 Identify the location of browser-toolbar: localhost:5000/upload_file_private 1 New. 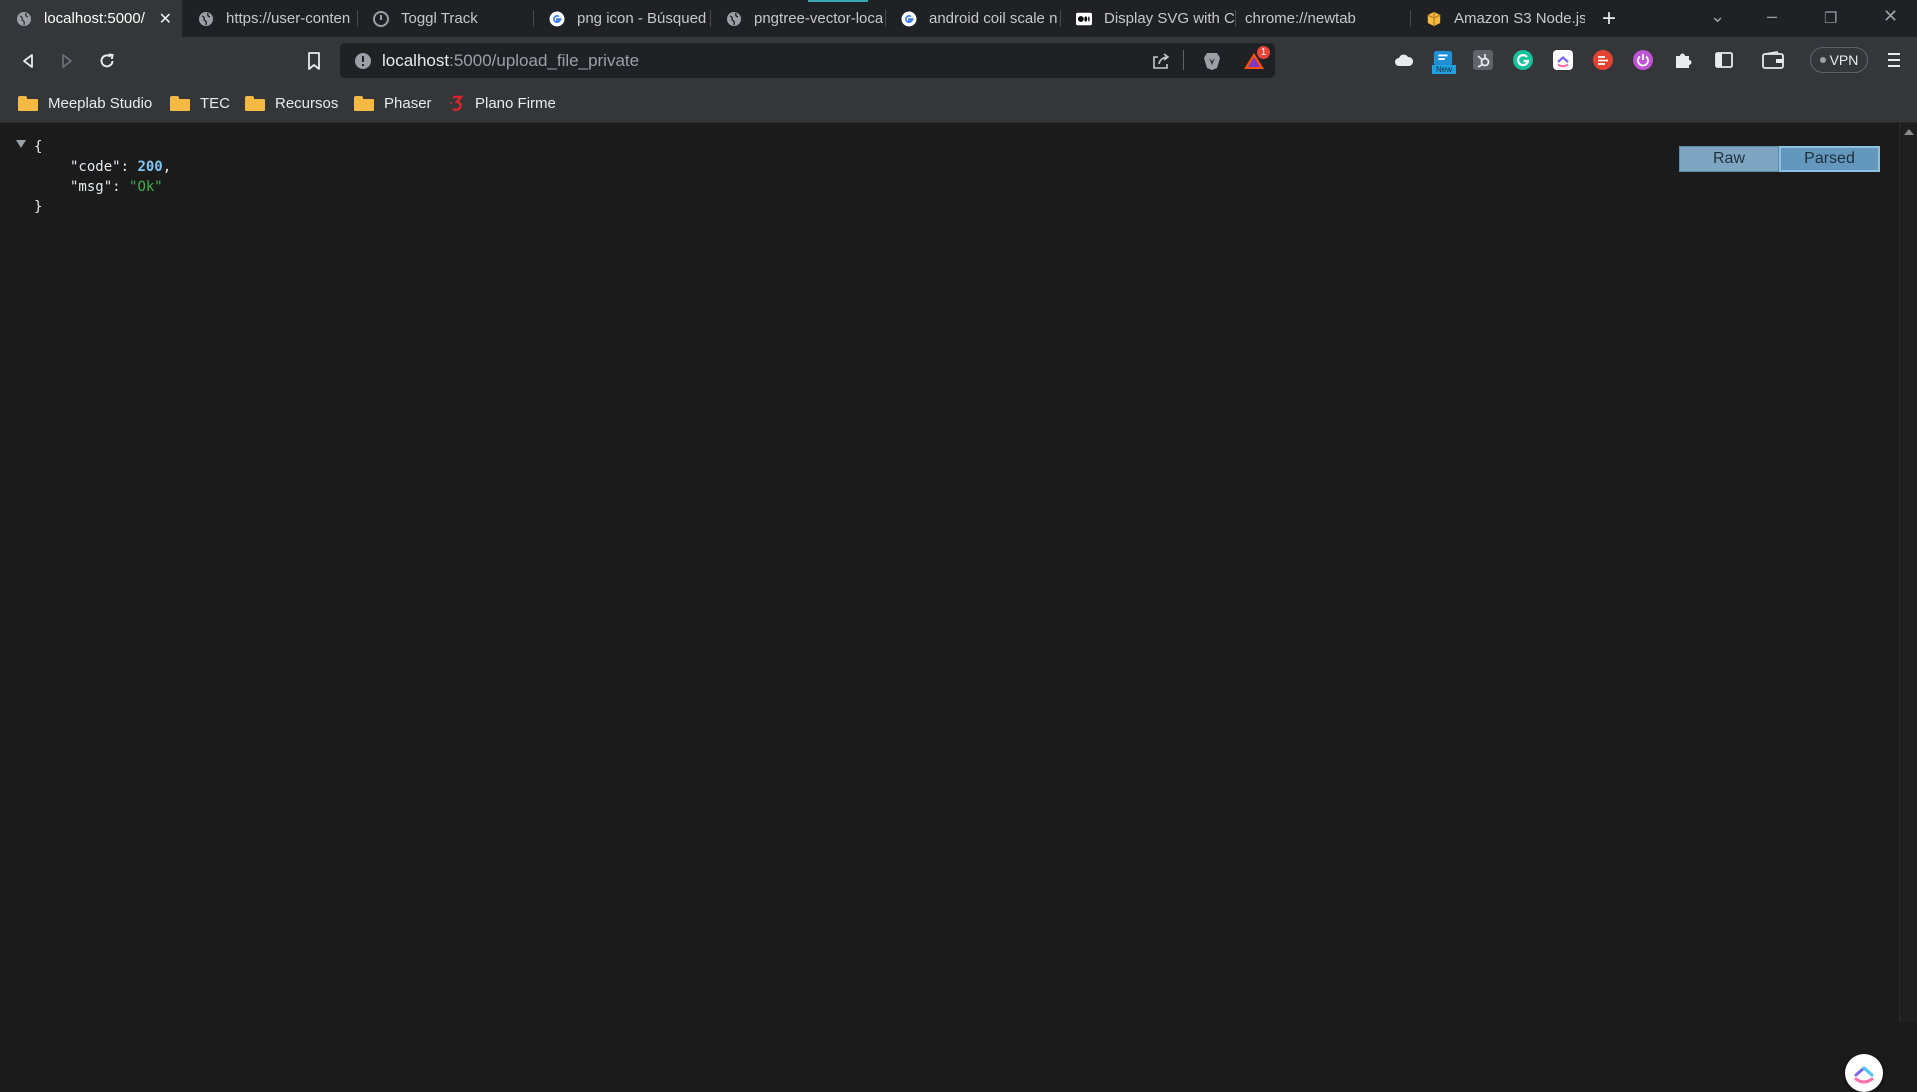
(958, 60).